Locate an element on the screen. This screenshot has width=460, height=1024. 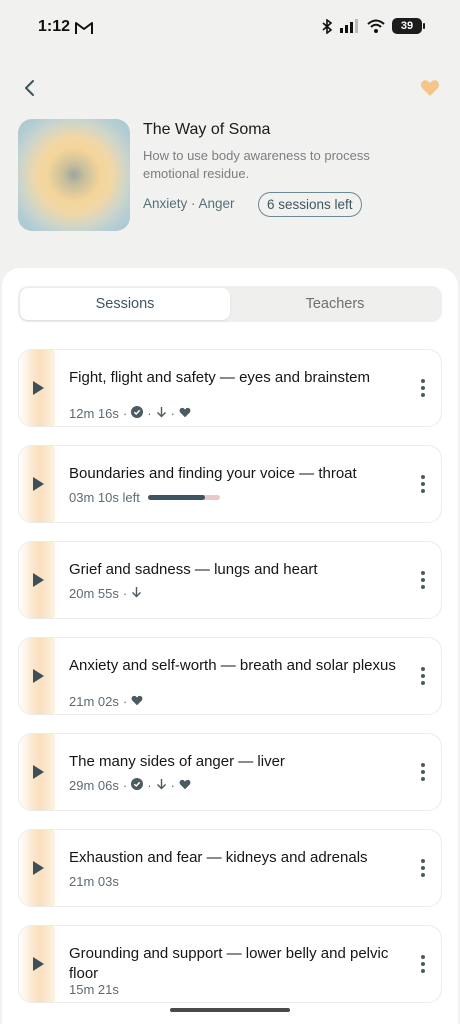
session-meta: 21m 03s is located at coordinates (94, 881).